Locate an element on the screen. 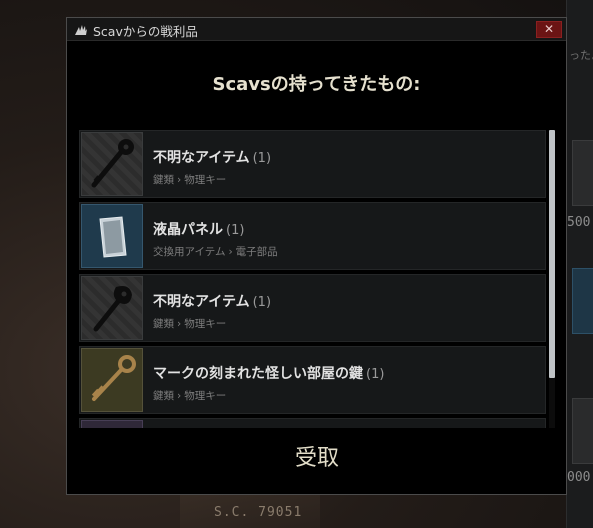 Image resolution: width=593 pixels, height=528 pixels. background-paper-text: S.C. 79051 is located at coordinates (258, 512).